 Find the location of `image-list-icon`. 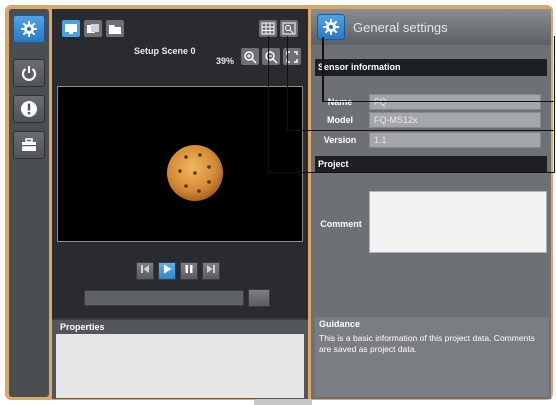

image-list-icon is located at coordinates (93, 28).